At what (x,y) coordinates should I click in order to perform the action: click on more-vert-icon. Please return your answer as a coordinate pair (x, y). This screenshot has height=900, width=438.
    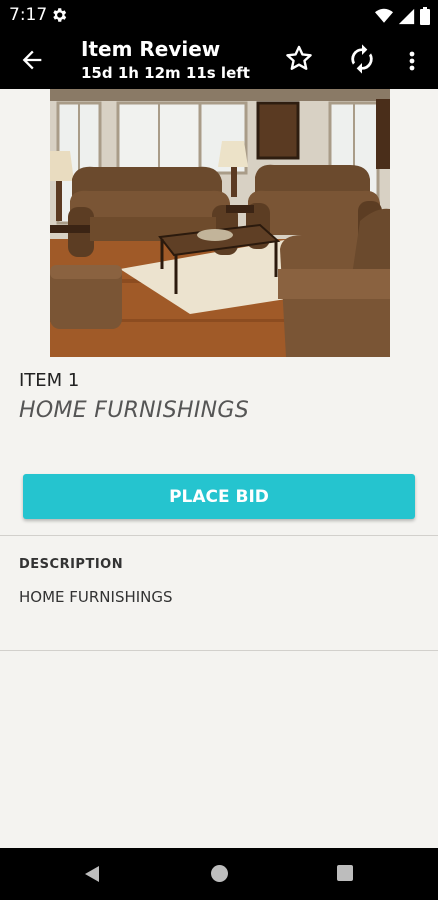
    Looking at the image, I should click on (412, 61).